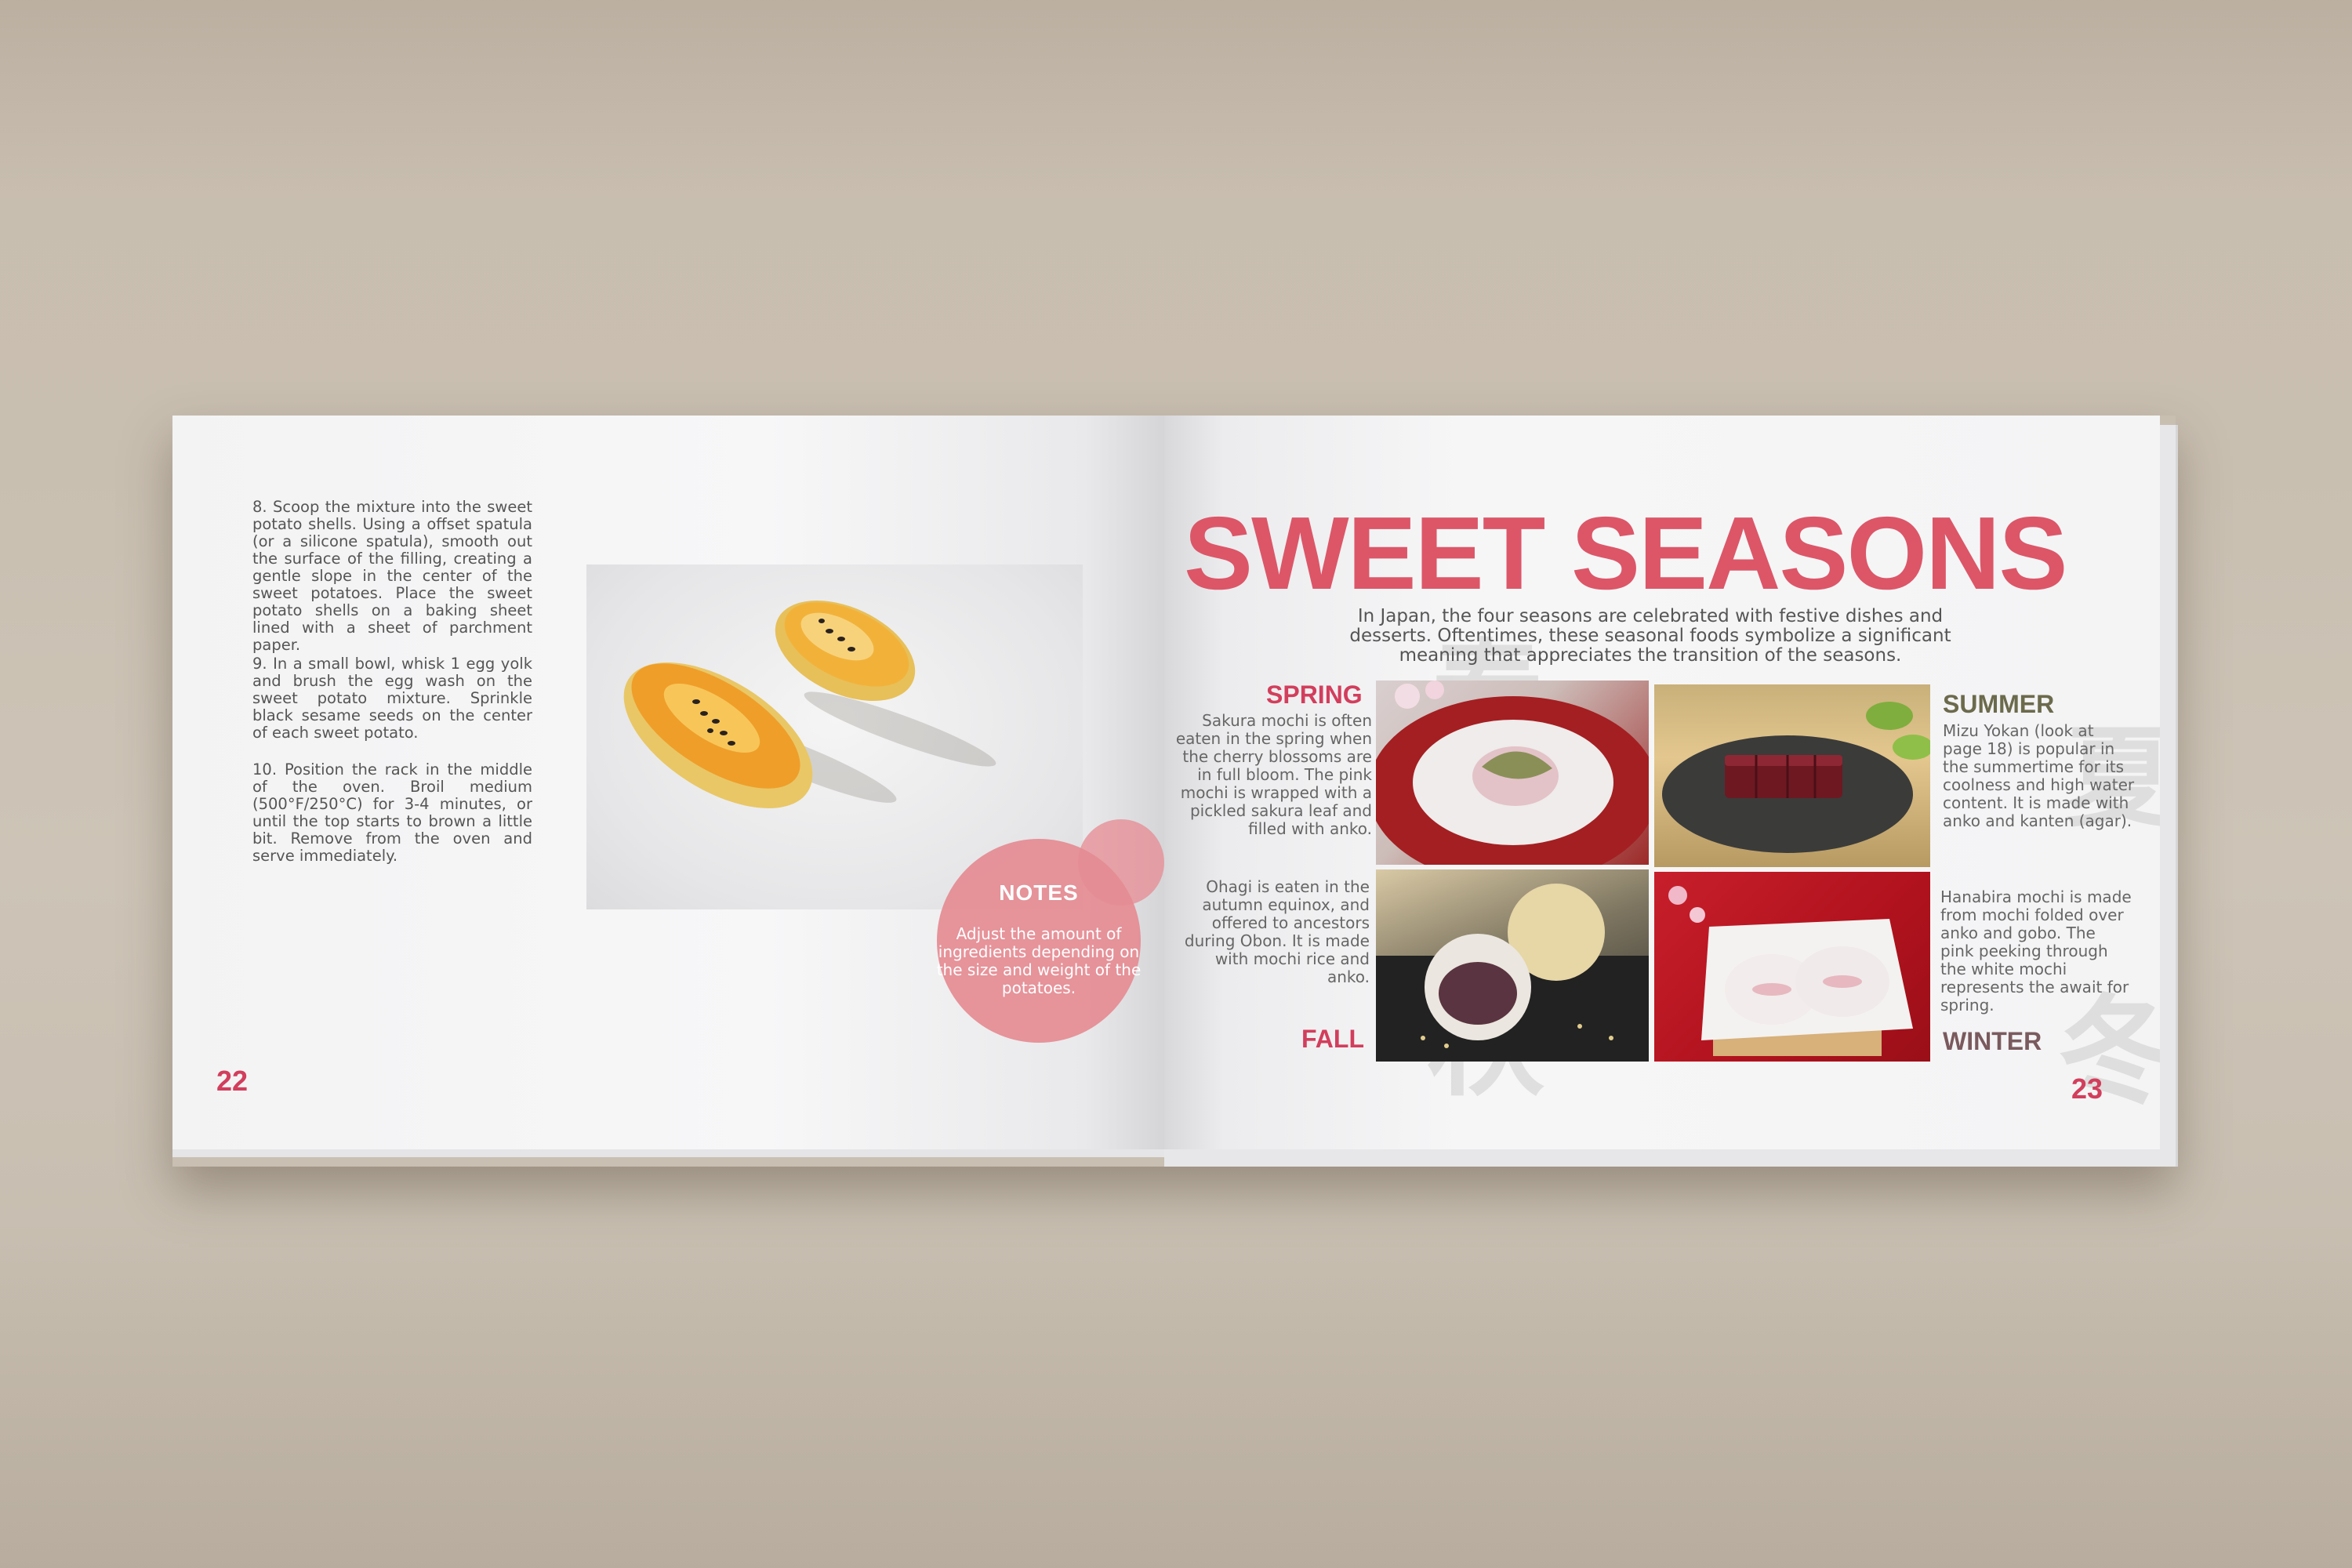 The height and width of the screenshot is (1568, 2352). Describe the element at coordinates (1626, 553) in the screenshot. I see `page-title: SWEET SEASONS` at that location.